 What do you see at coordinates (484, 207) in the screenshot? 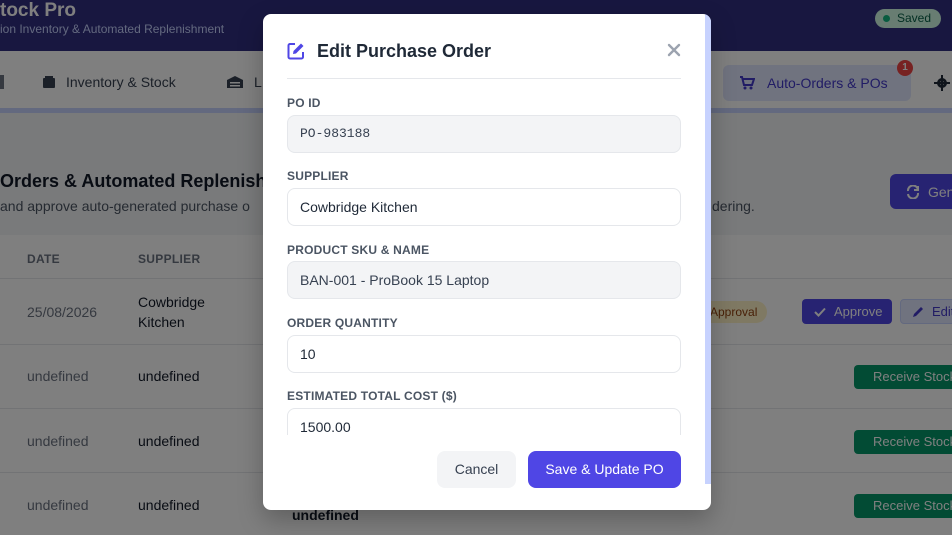
I see `supplier-field: Cowbridge Kitchen` at bounding box center [484, 207].